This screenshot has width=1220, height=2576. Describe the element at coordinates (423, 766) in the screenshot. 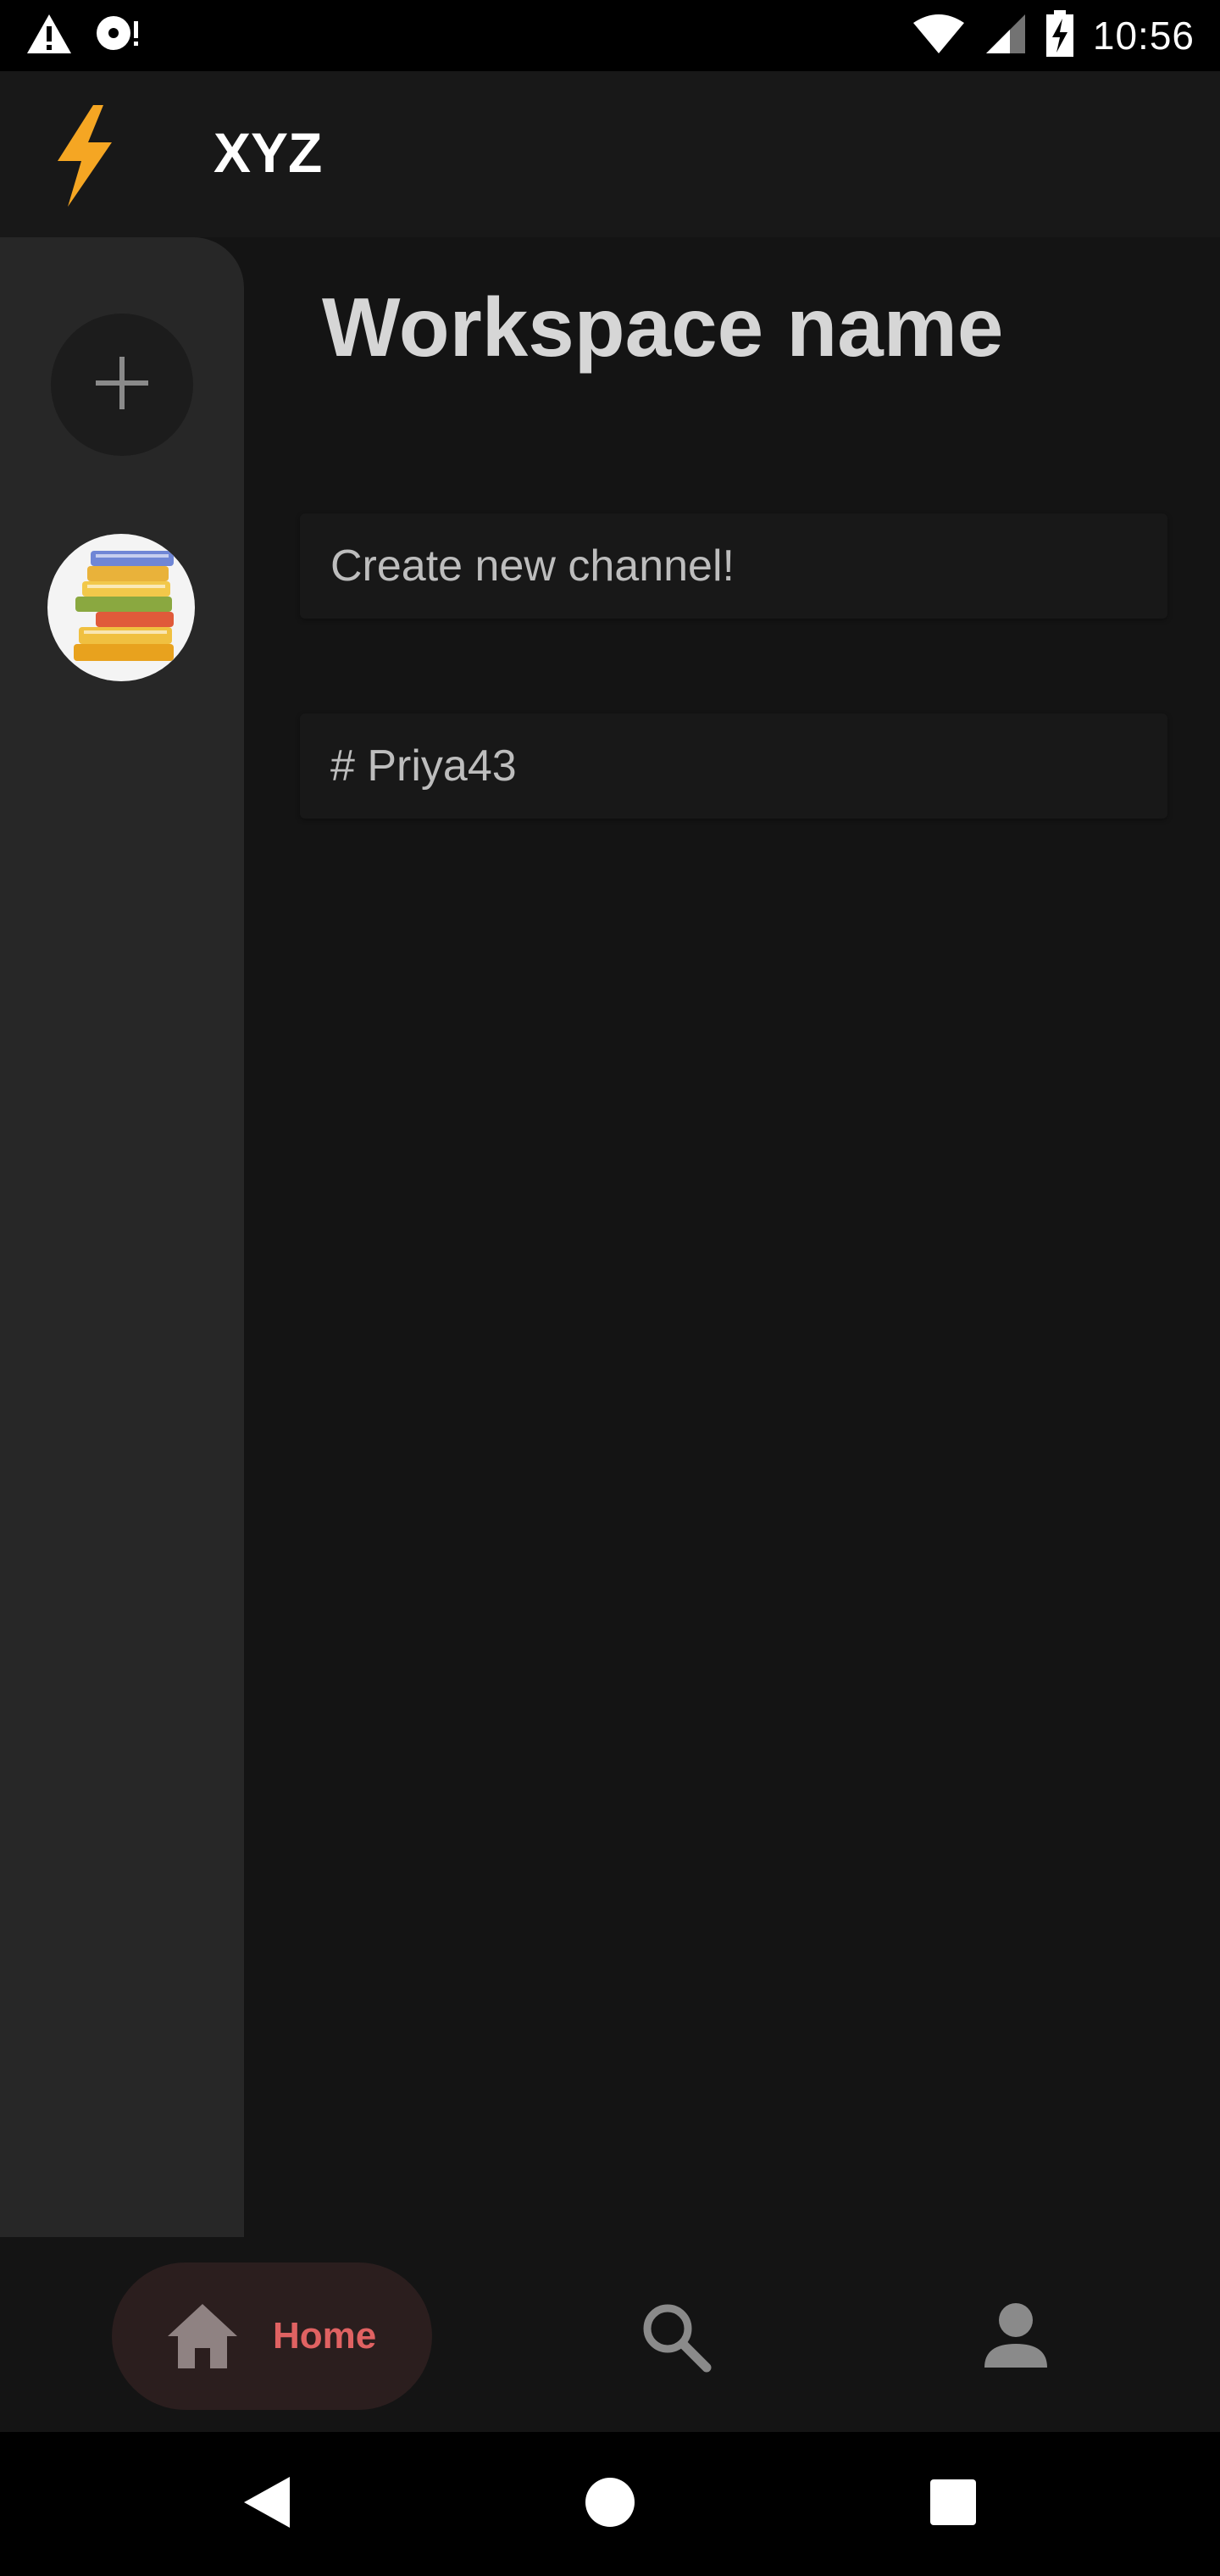

I see `channel-label: # Priya43` at that location.